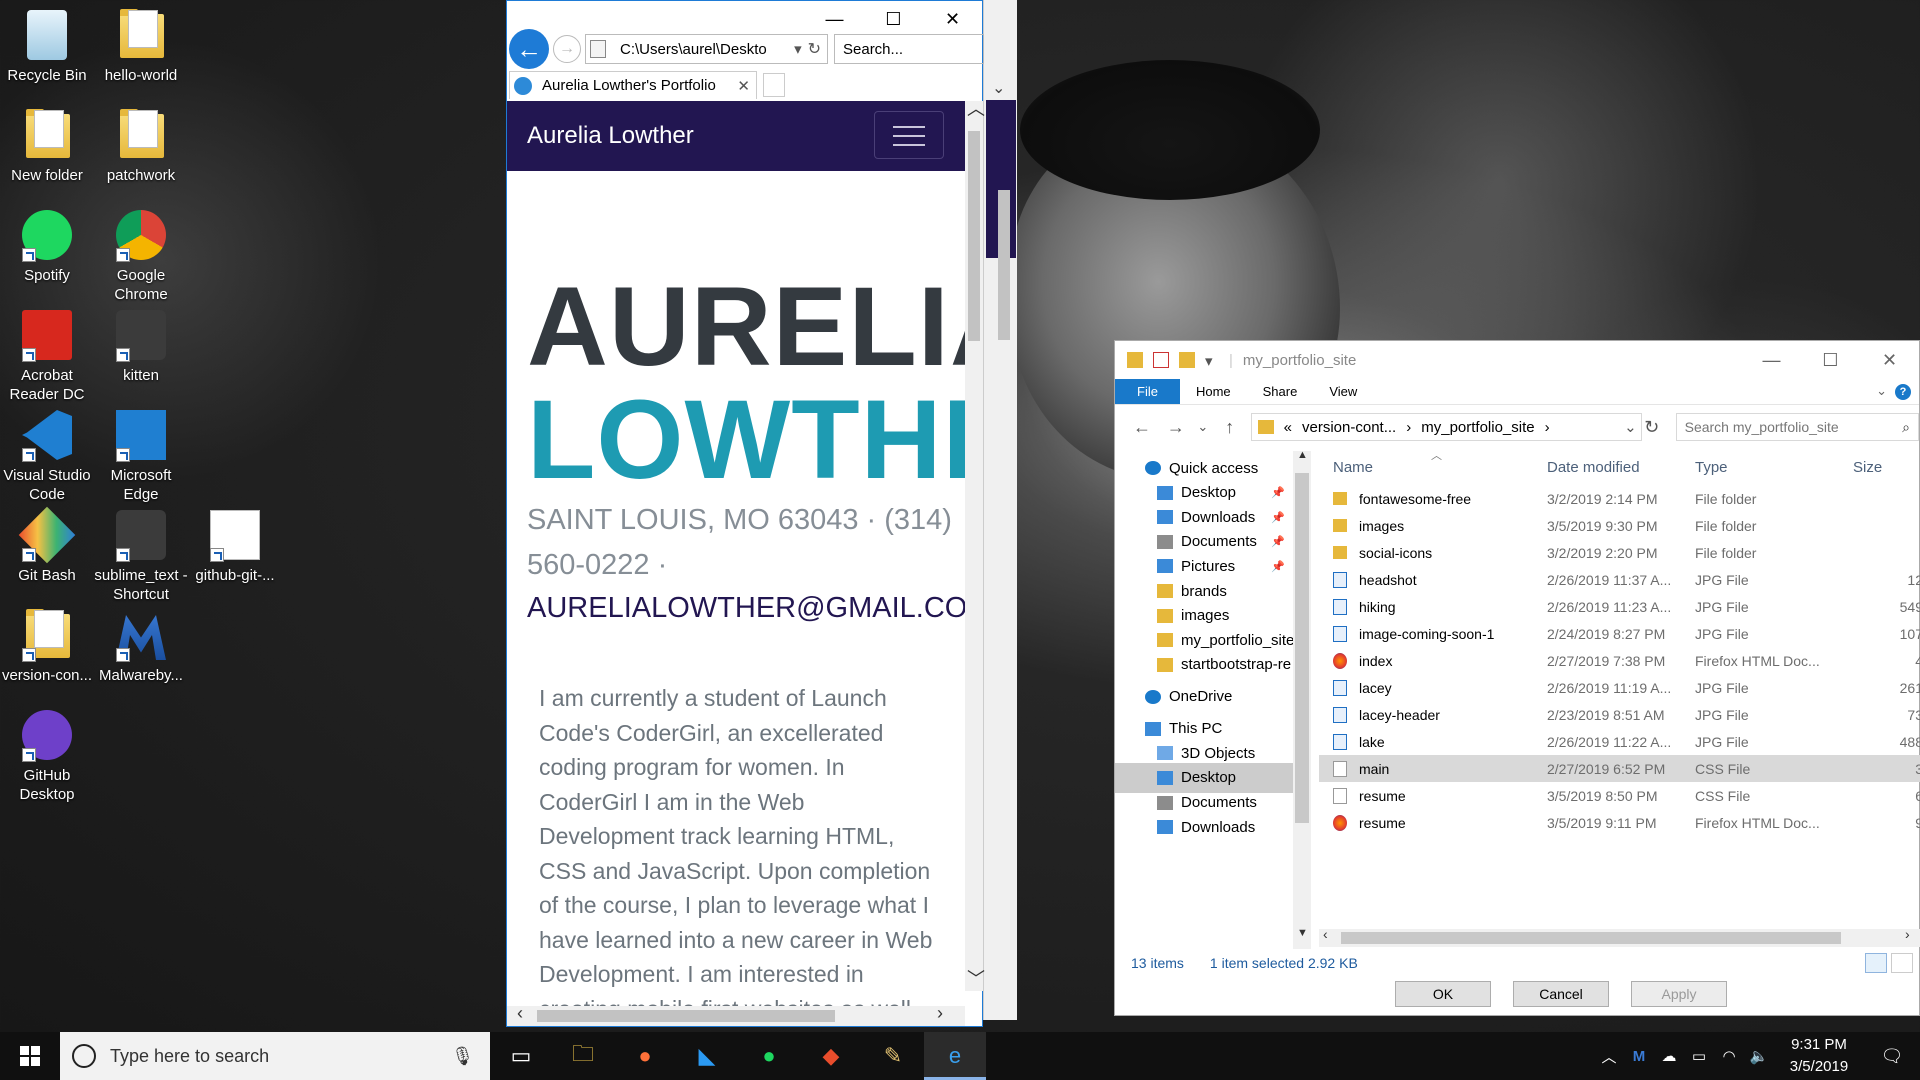 Image resolution: width=1920 pixels, height=1080 pixels. Describe the element at coordinates (1204, 827) in the screenshot. I see `nav-item-downloads: Downloads` at that location.